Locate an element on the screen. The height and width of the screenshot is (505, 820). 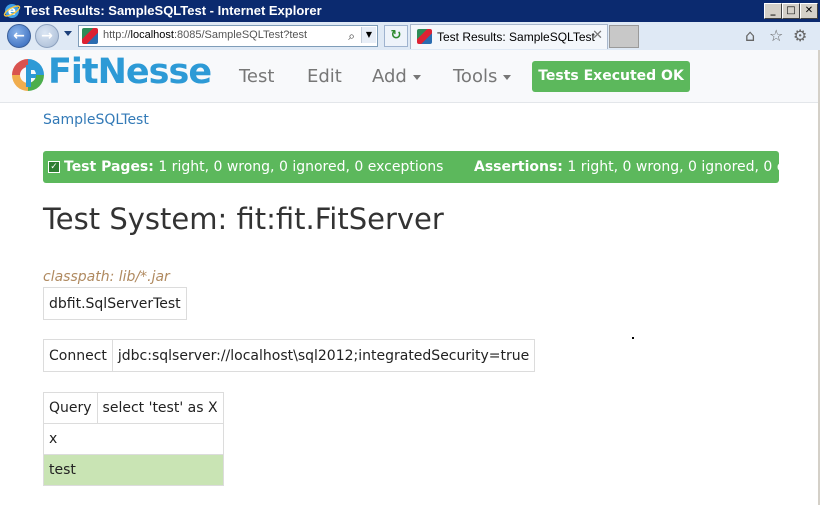
internet-explorer-icon: e is located at coordinates (12, 11).